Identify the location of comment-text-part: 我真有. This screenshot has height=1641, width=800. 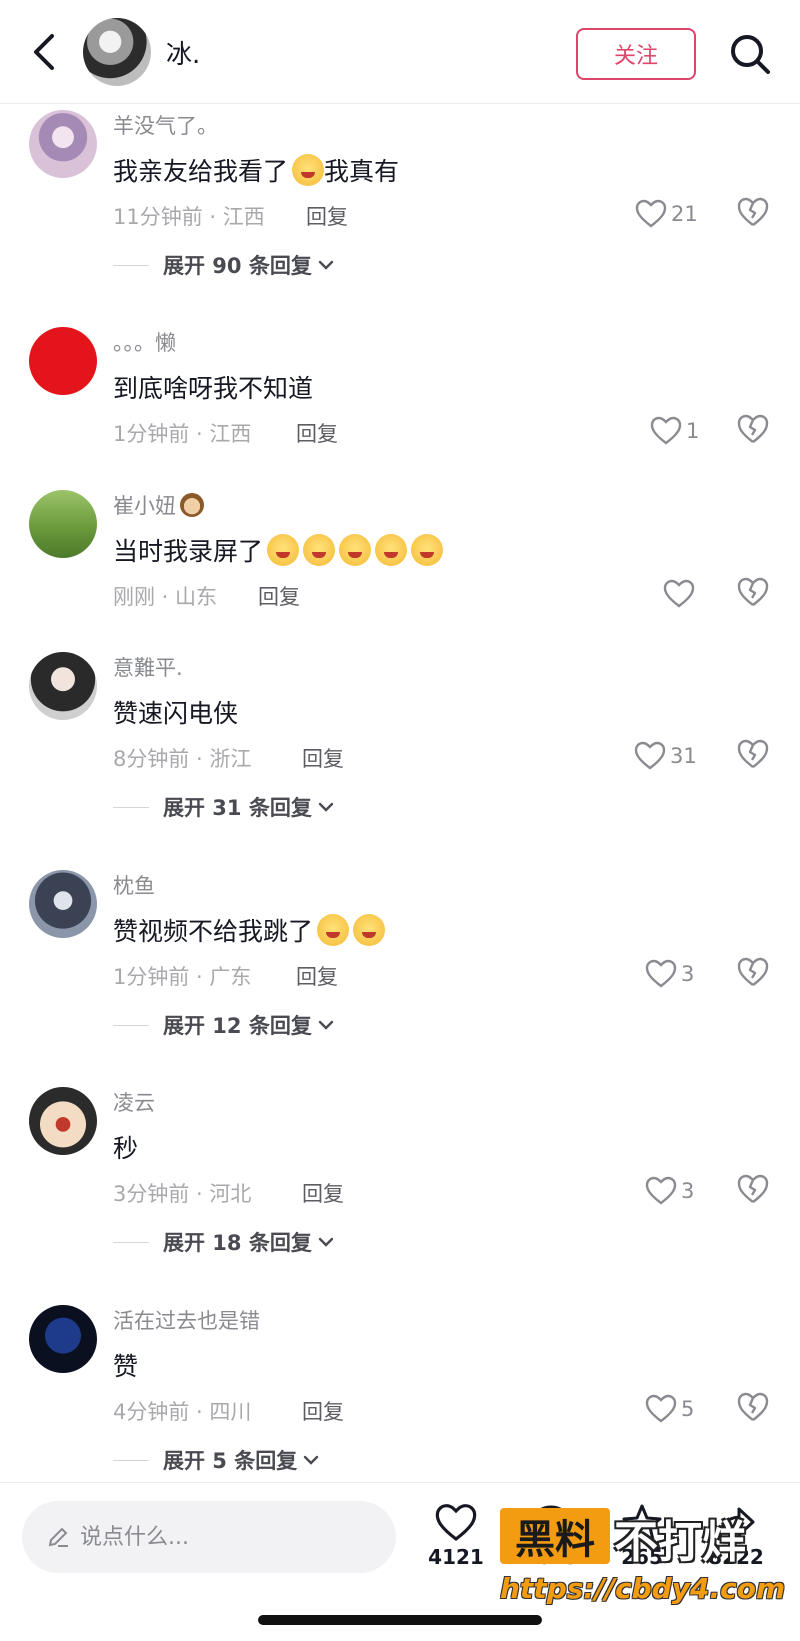
(362, 171).